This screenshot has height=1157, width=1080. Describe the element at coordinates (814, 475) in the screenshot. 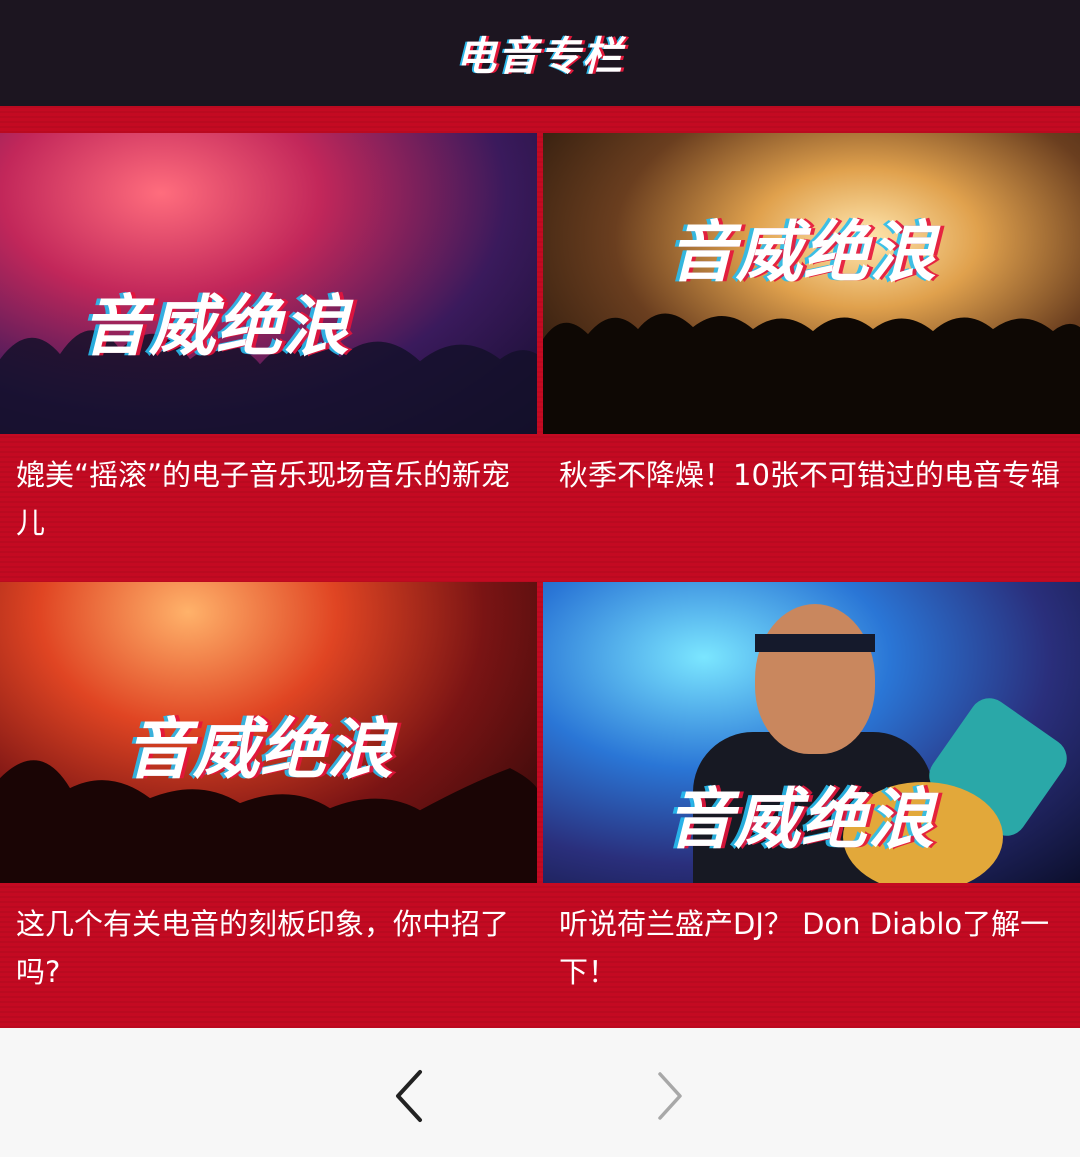

I see `article-title: 秋季不降燥！10张不可错过的电音专辑` at that location.